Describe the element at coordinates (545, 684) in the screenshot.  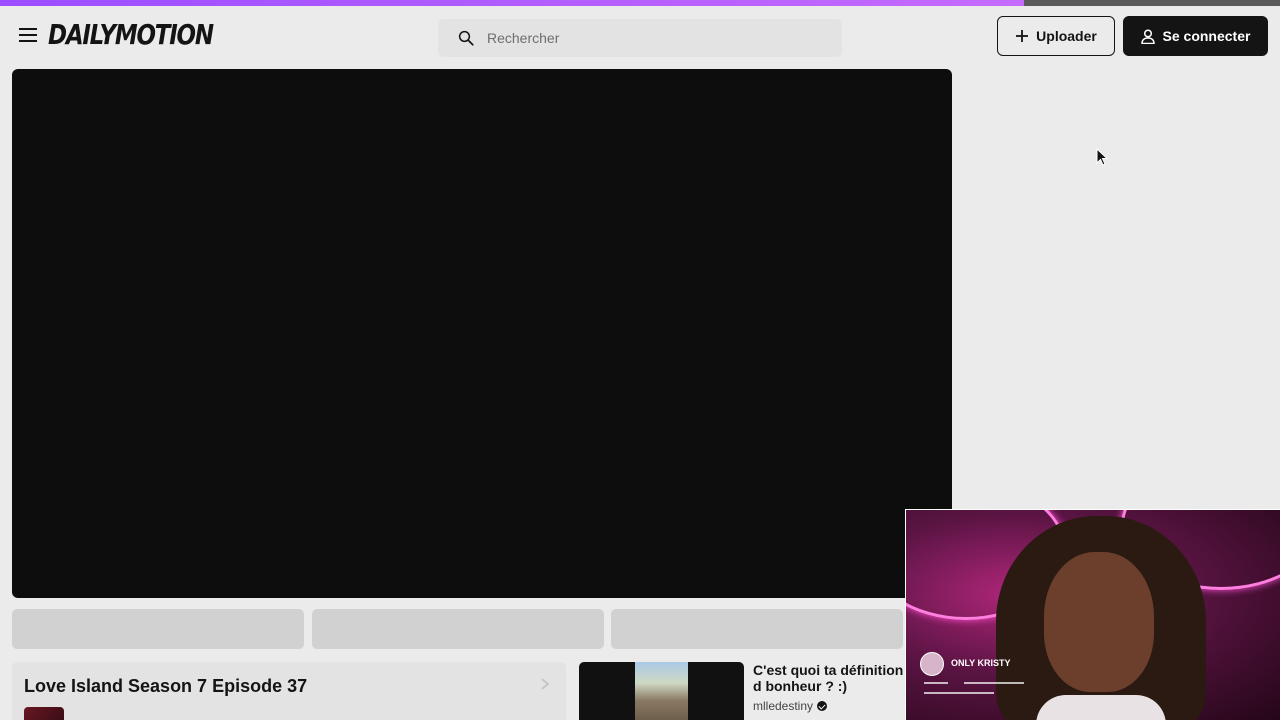
I see `chevron-right-icon` at that location.